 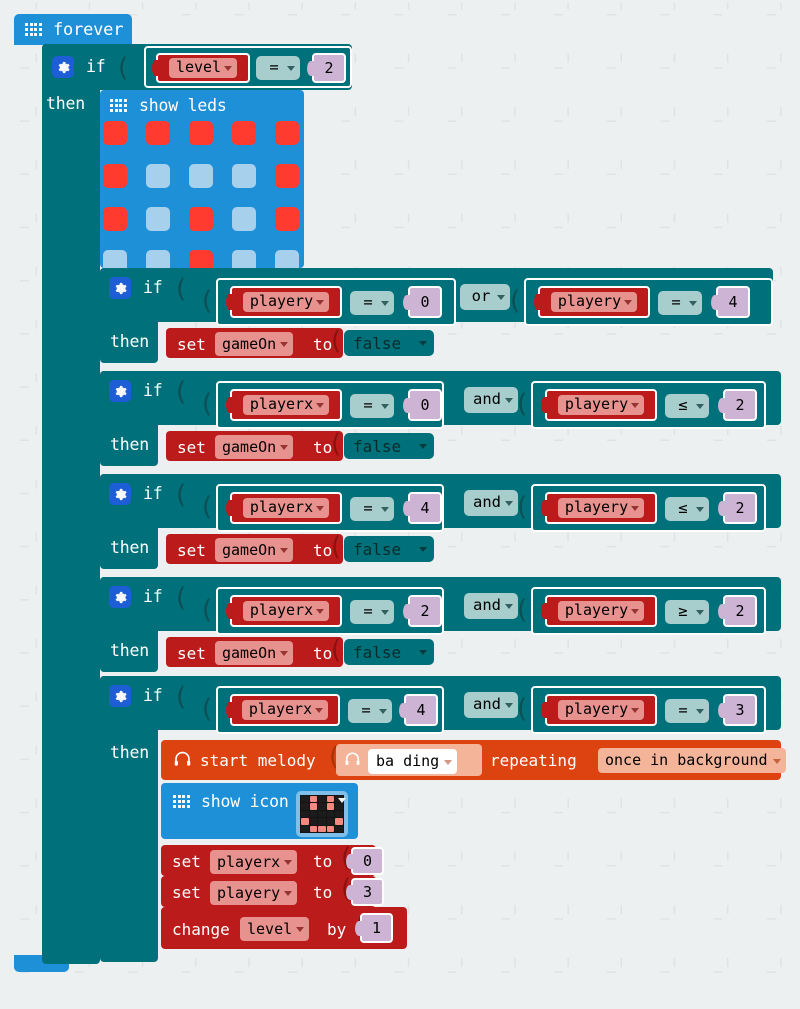 What do you see at coordinates (158, 176) in the screenshot?
I see `led-cell-r1-c1` at bounding box center [158, 176].